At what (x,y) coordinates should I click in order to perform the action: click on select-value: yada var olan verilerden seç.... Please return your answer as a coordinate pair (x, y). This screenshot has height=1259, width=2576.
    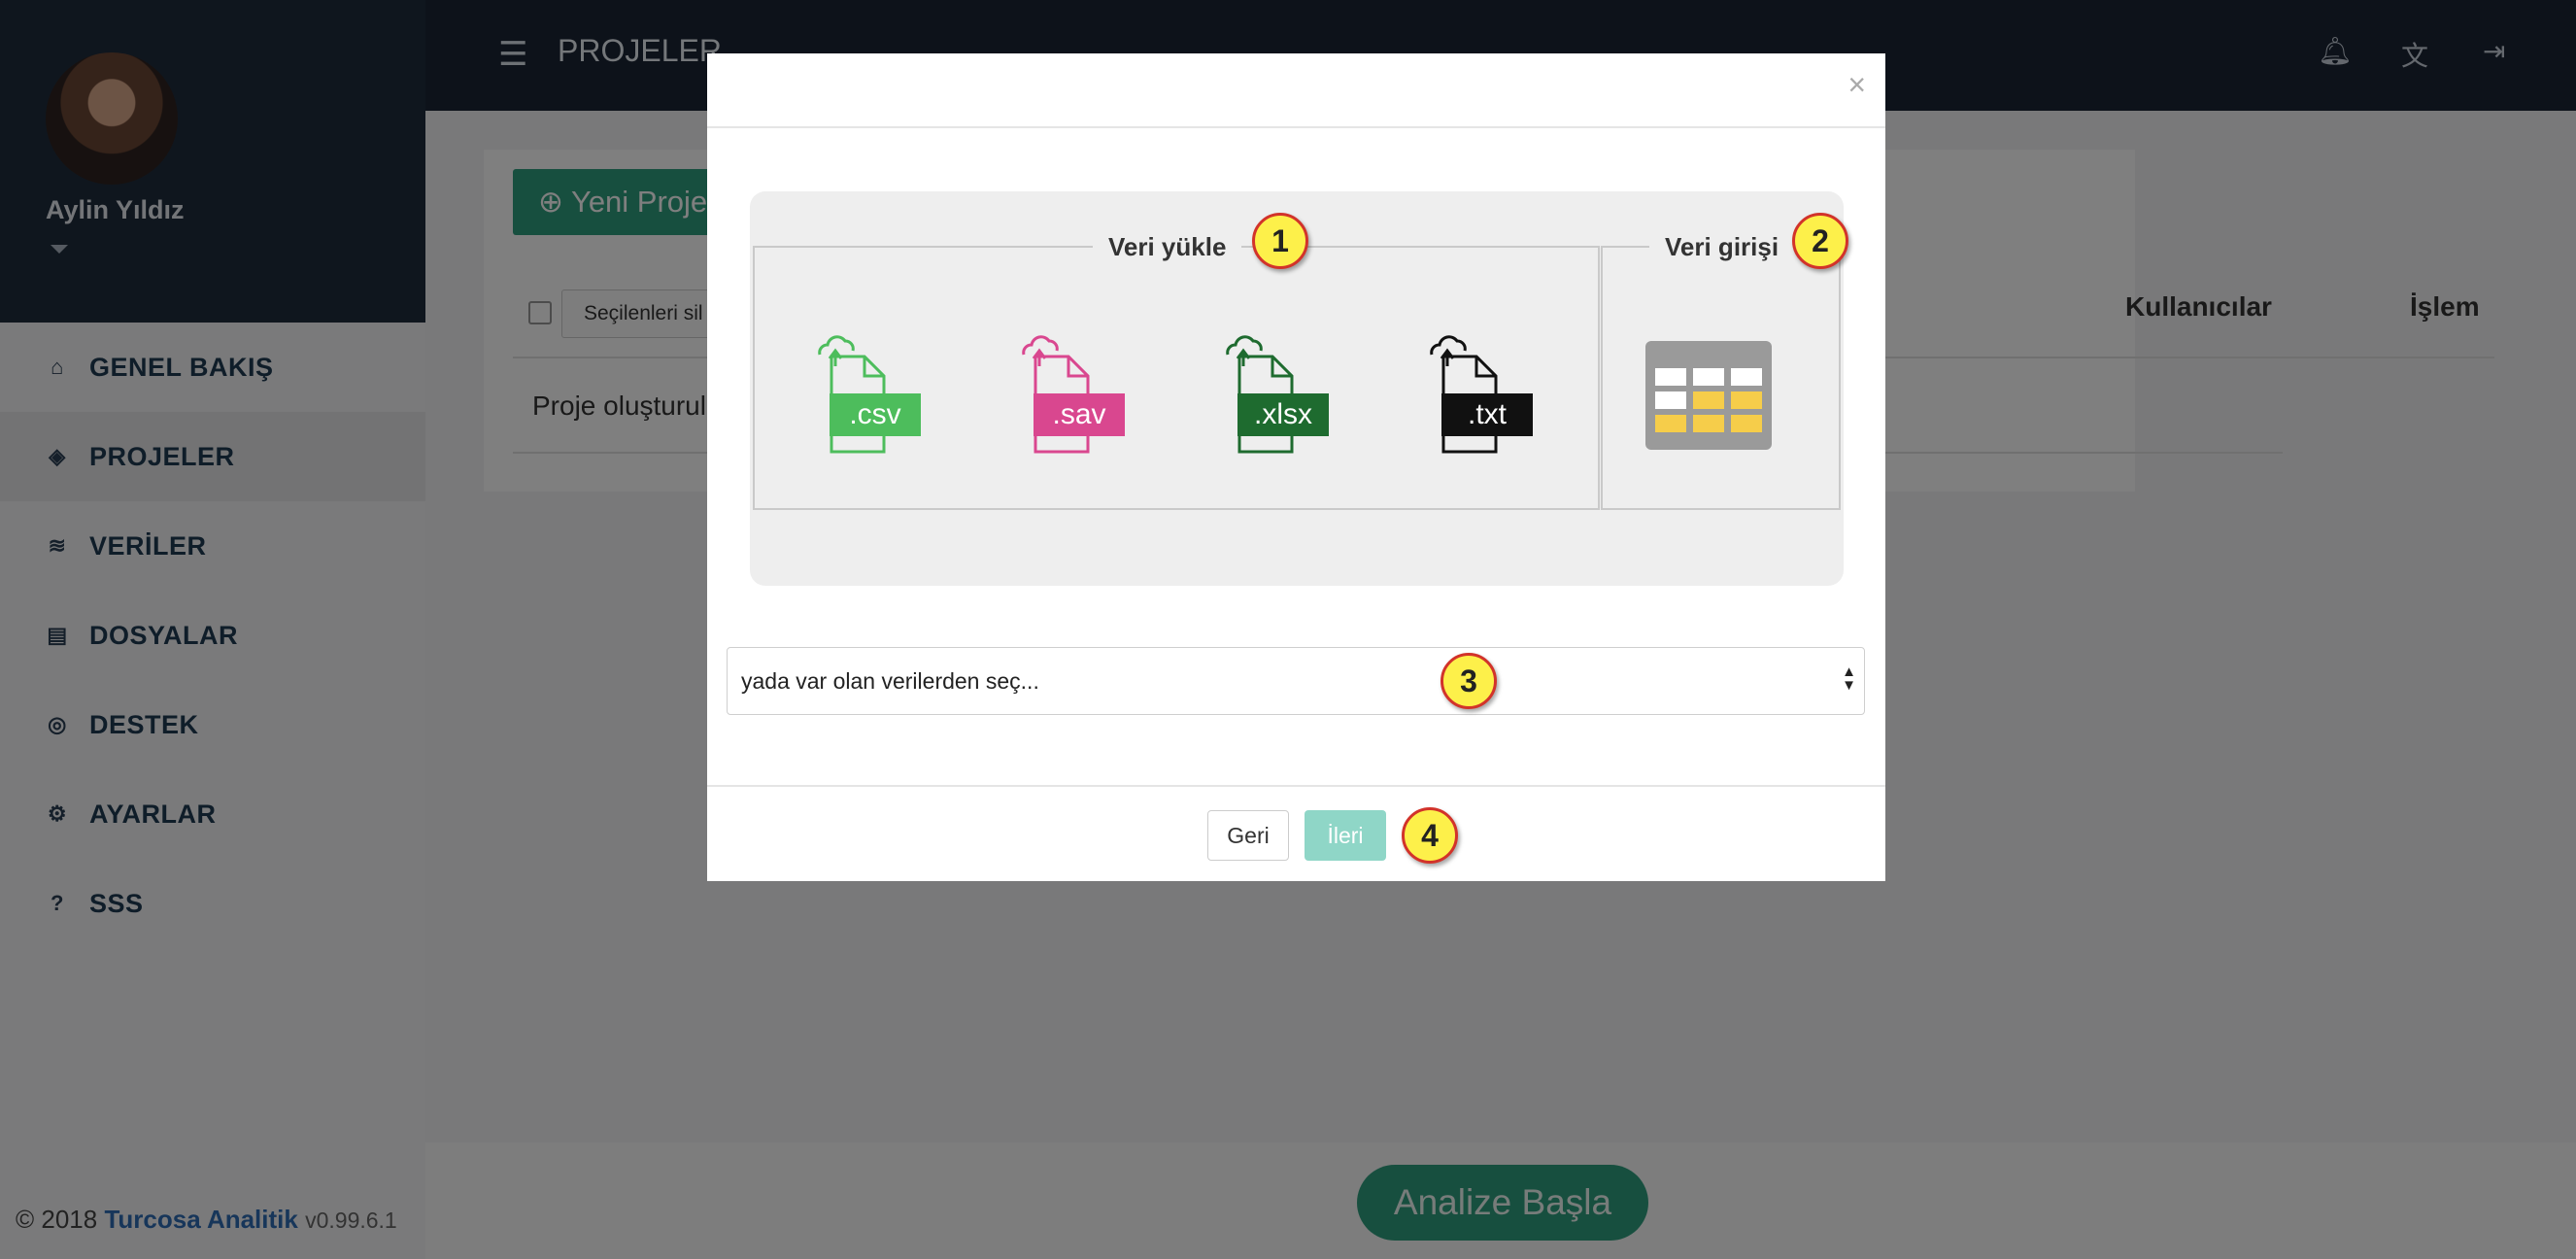
    Looking at the image, I should click on (890, 680).